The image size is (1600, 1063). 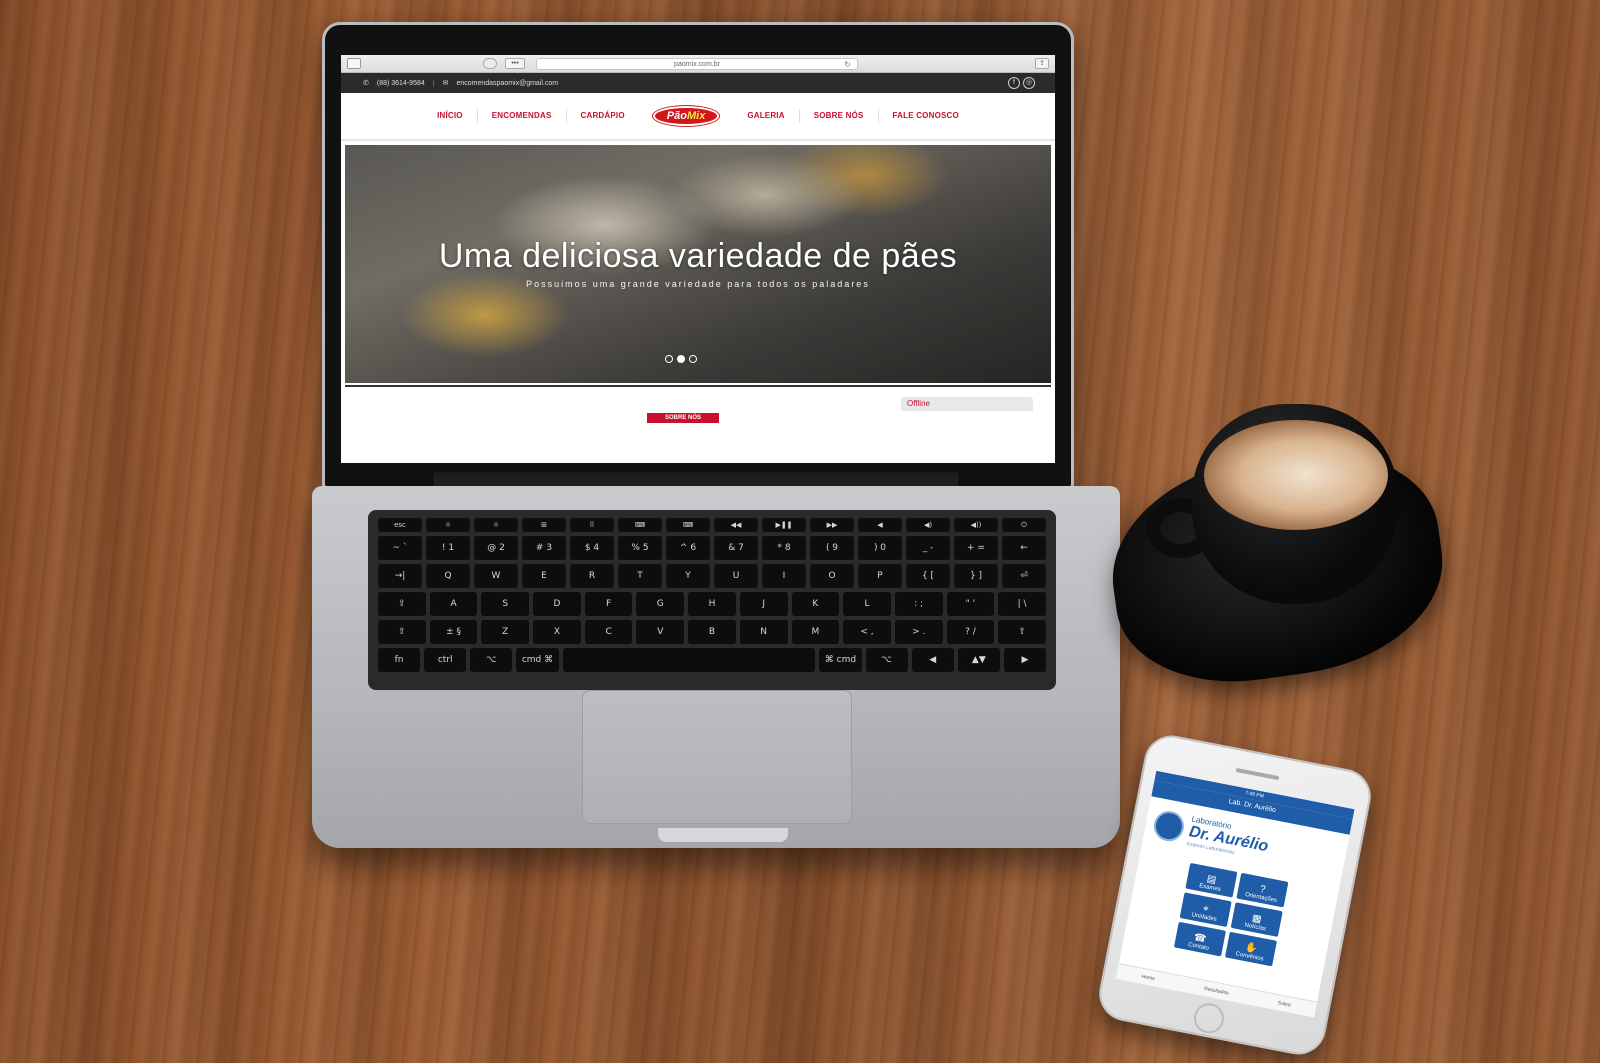 I want to click on key: ▶❚❚, so click(x=784, y=525).